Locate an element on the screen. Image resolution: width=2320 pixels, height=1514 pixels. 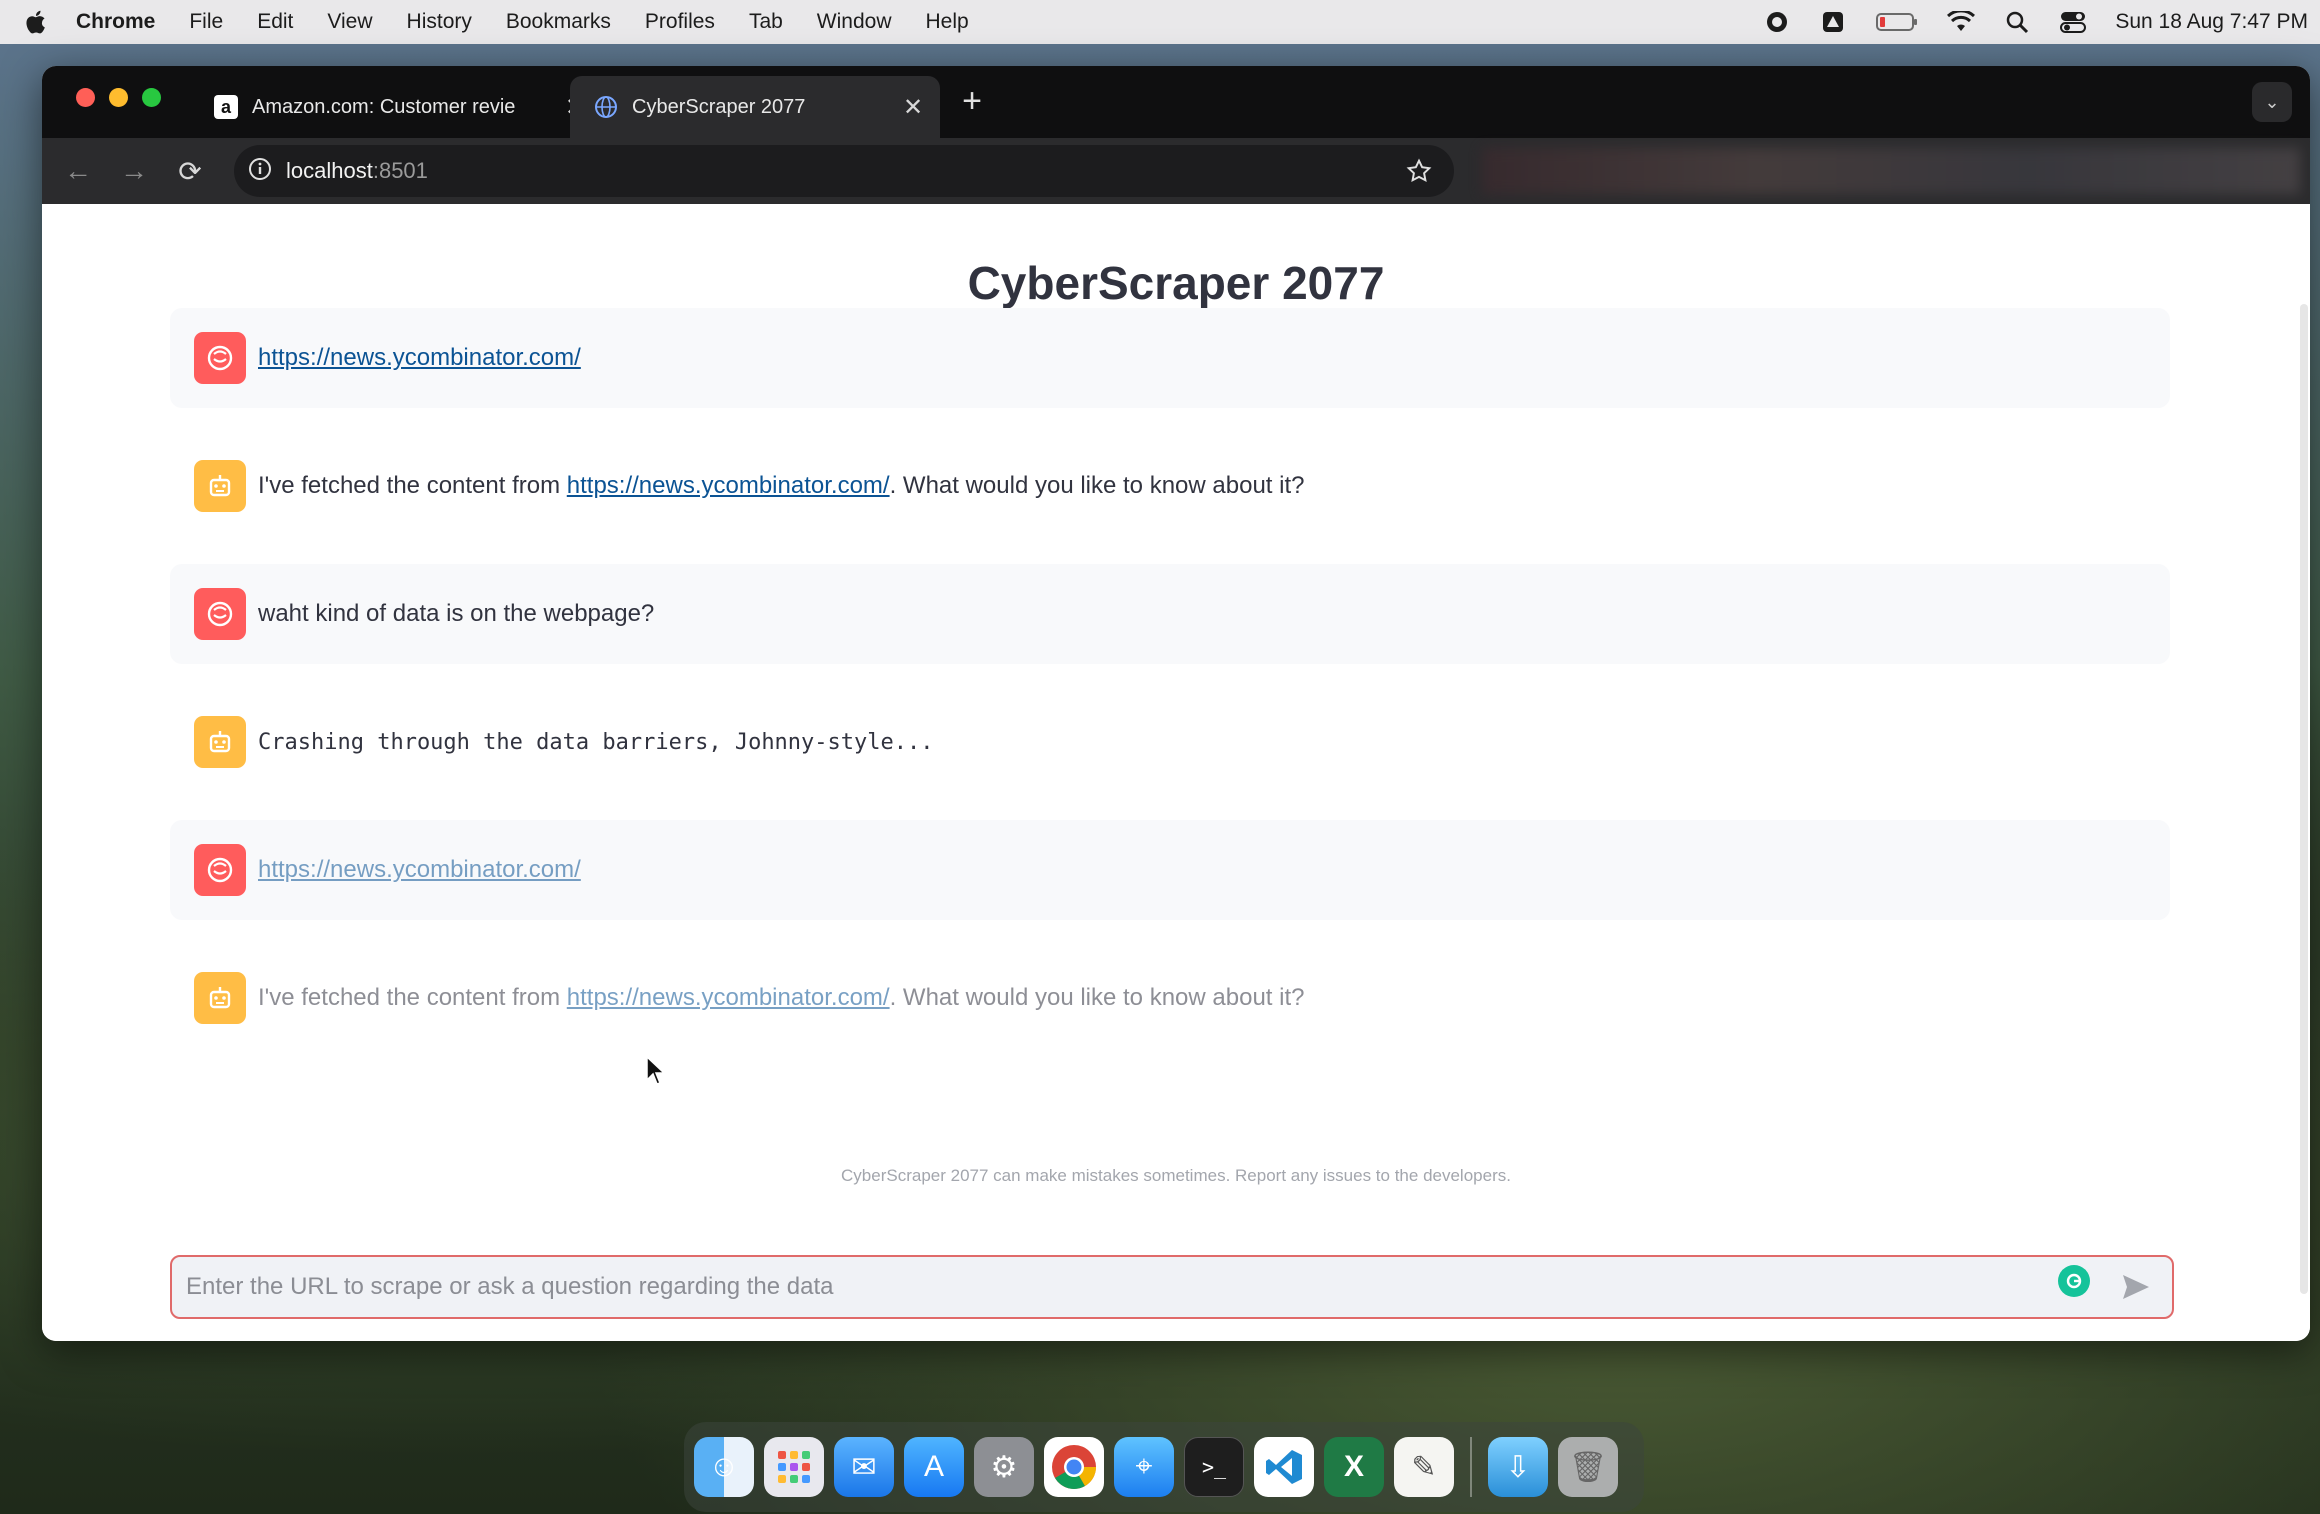
excel-icon: X is located at coordinates (1354, 1467).